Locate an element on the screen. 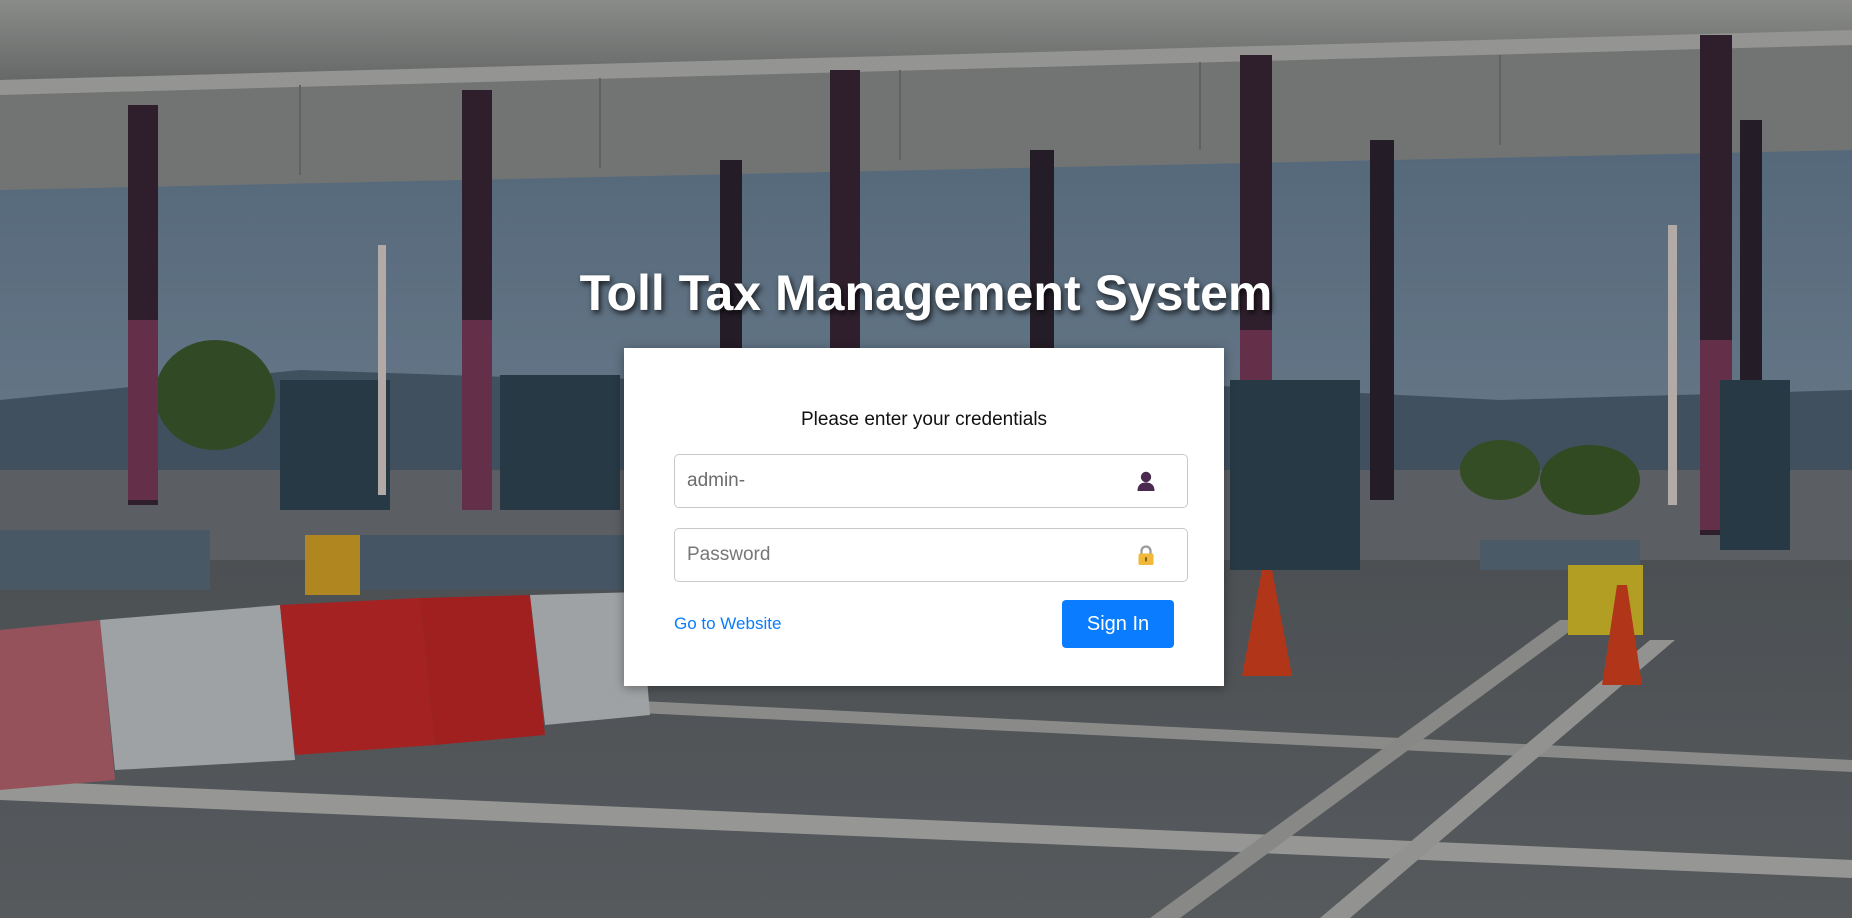  sign-in-button: Sign In is located at coordinates (1118, 624).